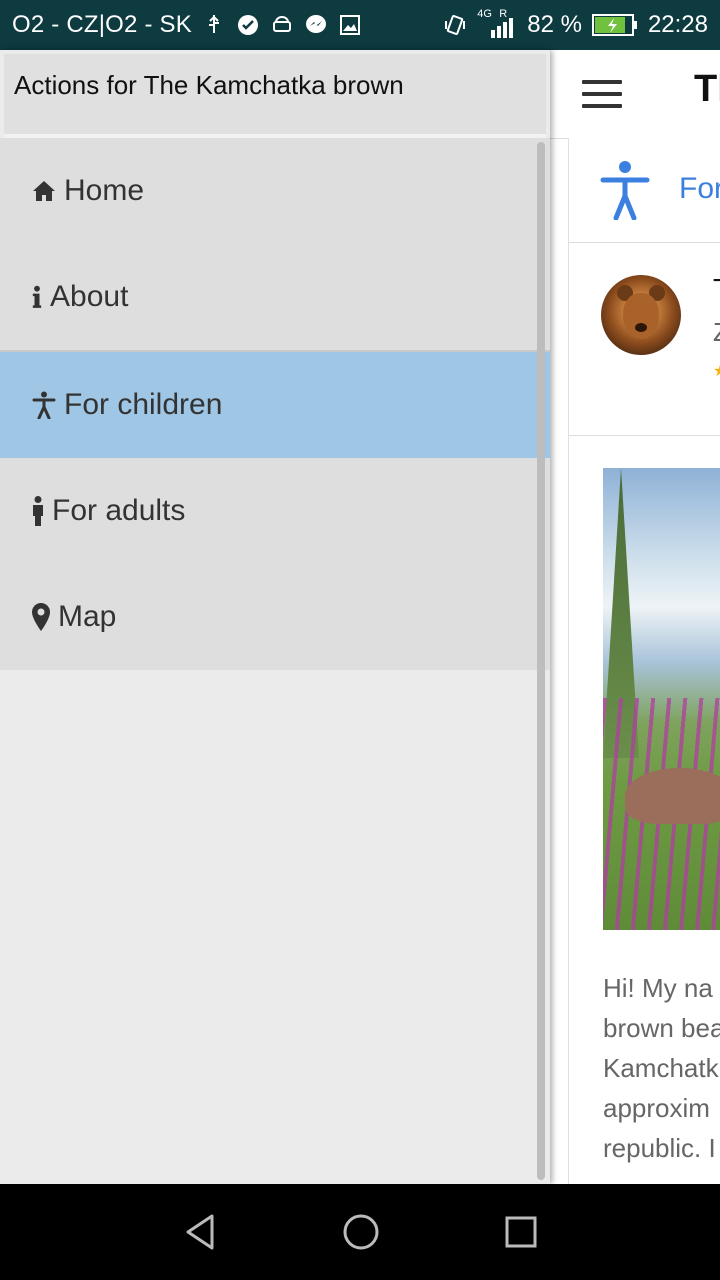  Describe the element at coordinates (635, 94) in the screenshot. I see `app-bar: Tl` at that location.